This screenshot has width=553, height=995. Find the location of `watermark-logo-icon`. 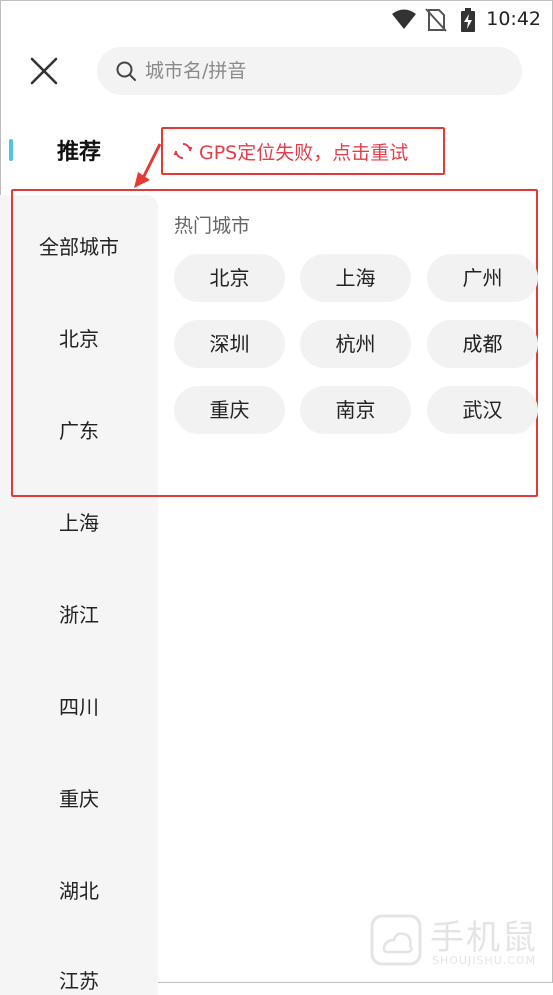

watermark-logo-icon is located at coordinates (396, 940).